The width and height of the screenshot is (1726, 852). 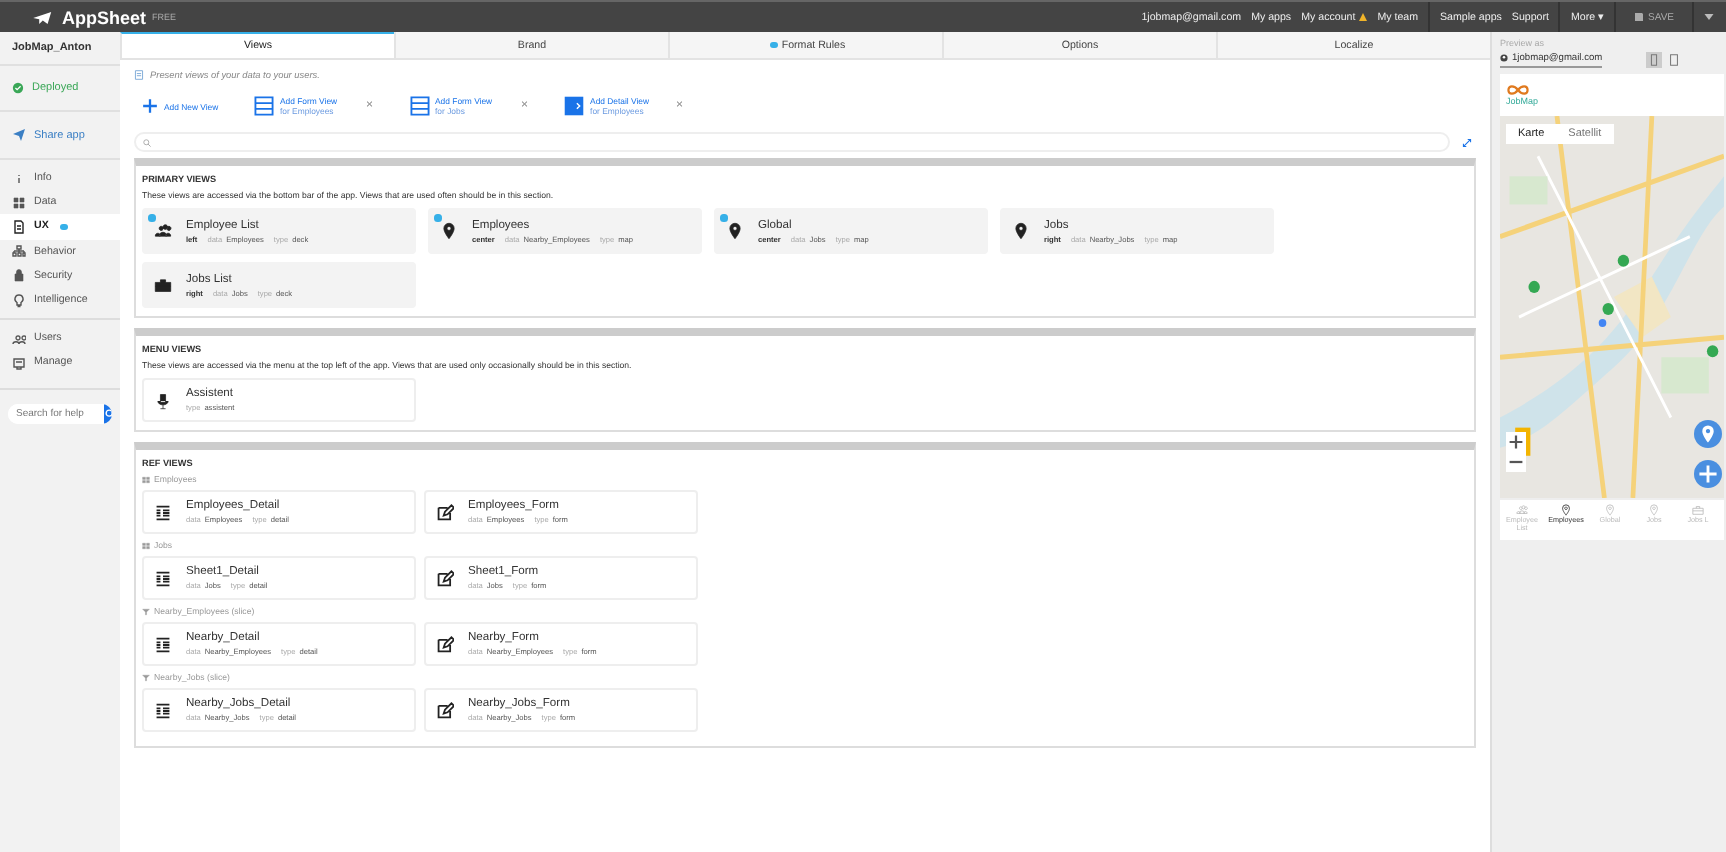 What do you see at coordinates (19, 338) in the screenshot?
I see `users-icon` at bounding box center [19, 338].